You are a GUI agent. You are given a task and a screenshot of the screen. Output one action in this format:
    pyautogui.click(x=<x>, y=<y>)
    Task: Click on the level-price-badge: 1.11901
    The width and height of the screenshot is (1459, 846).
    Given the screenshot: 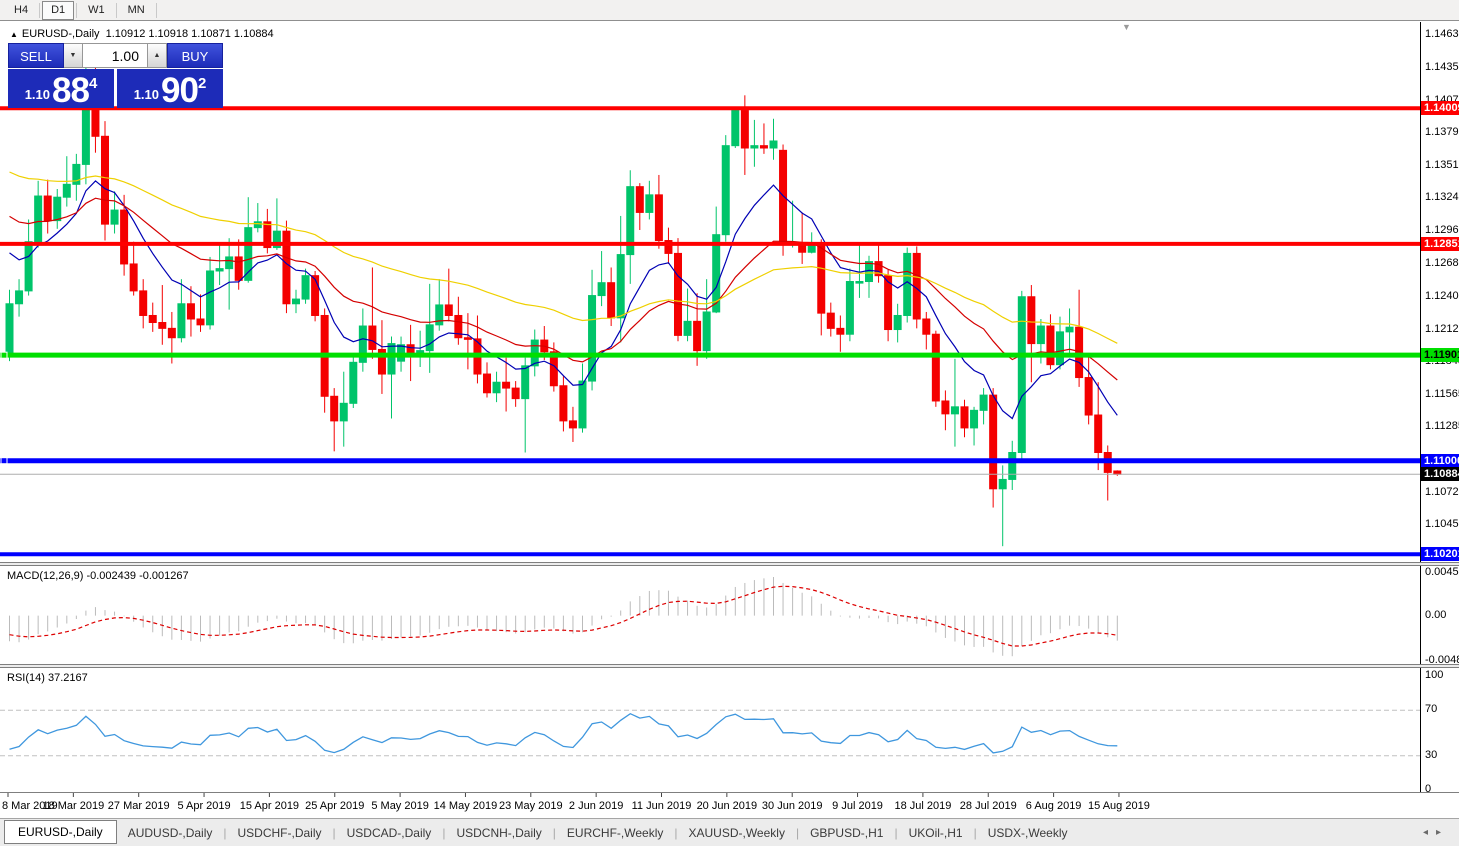 What is the action you would take?
    pyautogui.click(x=1440, y=355)
    